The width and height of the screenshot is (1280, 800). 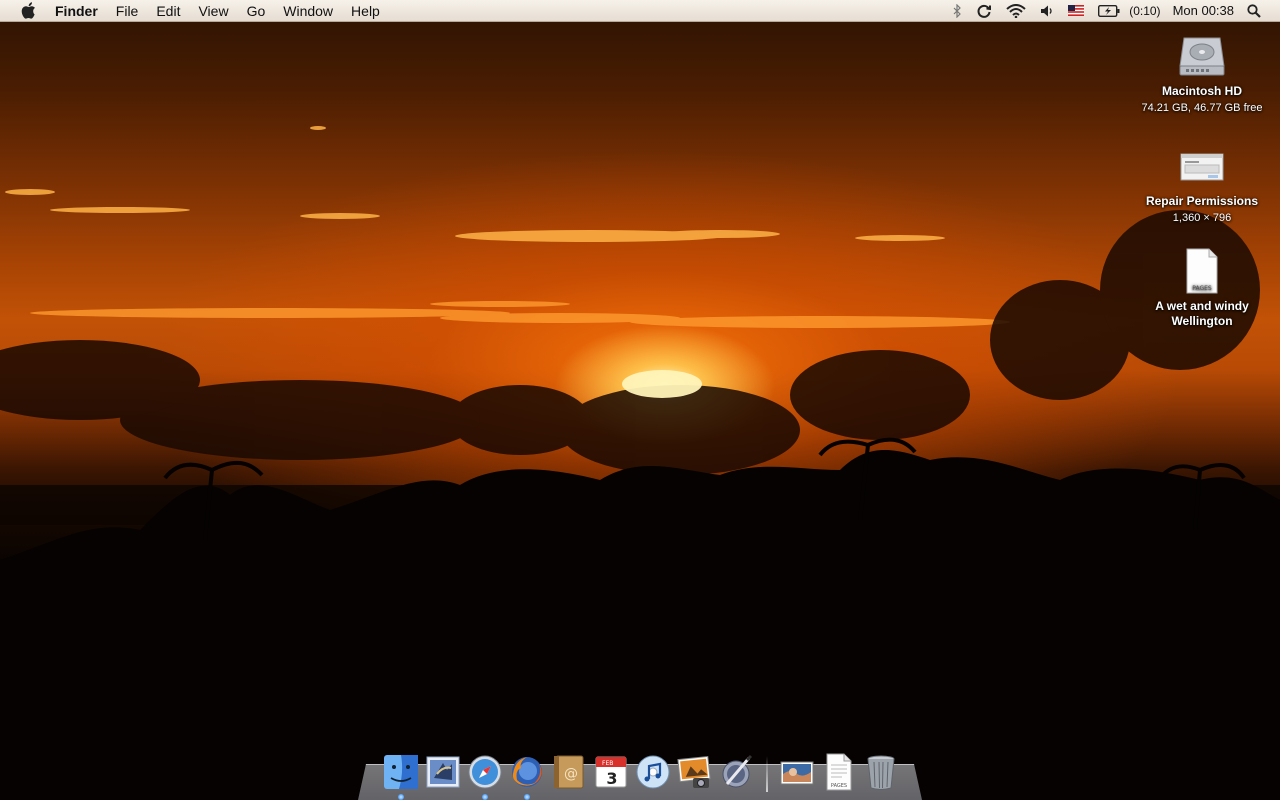 What do you see at coordinates (1202, 108) in the screenshot?
I see `desktop-icon-info: 74.21 GB, 46.77 GB free` at bounding box center [1202, 108].